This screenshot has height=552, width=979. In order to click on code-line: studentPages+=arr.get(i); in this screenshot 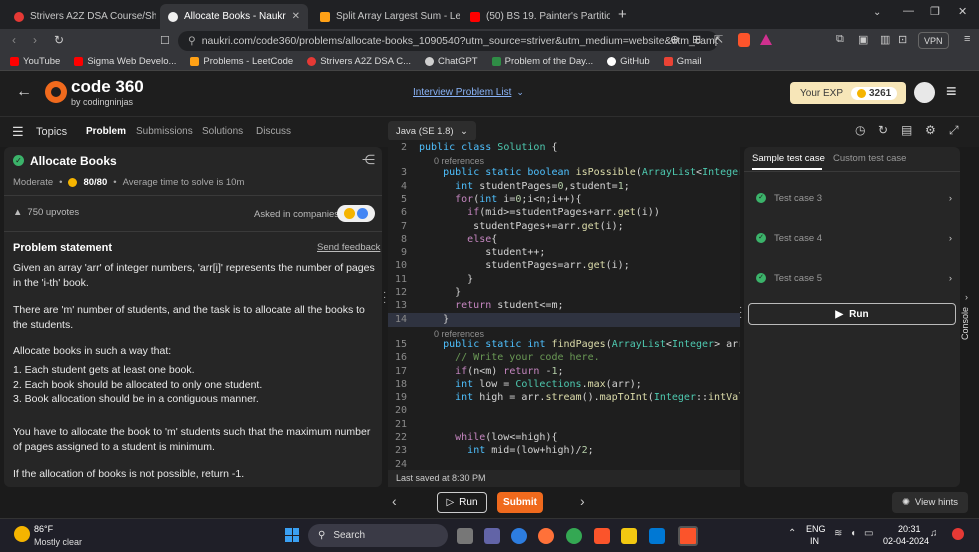, I will do `click(521, 226)`.